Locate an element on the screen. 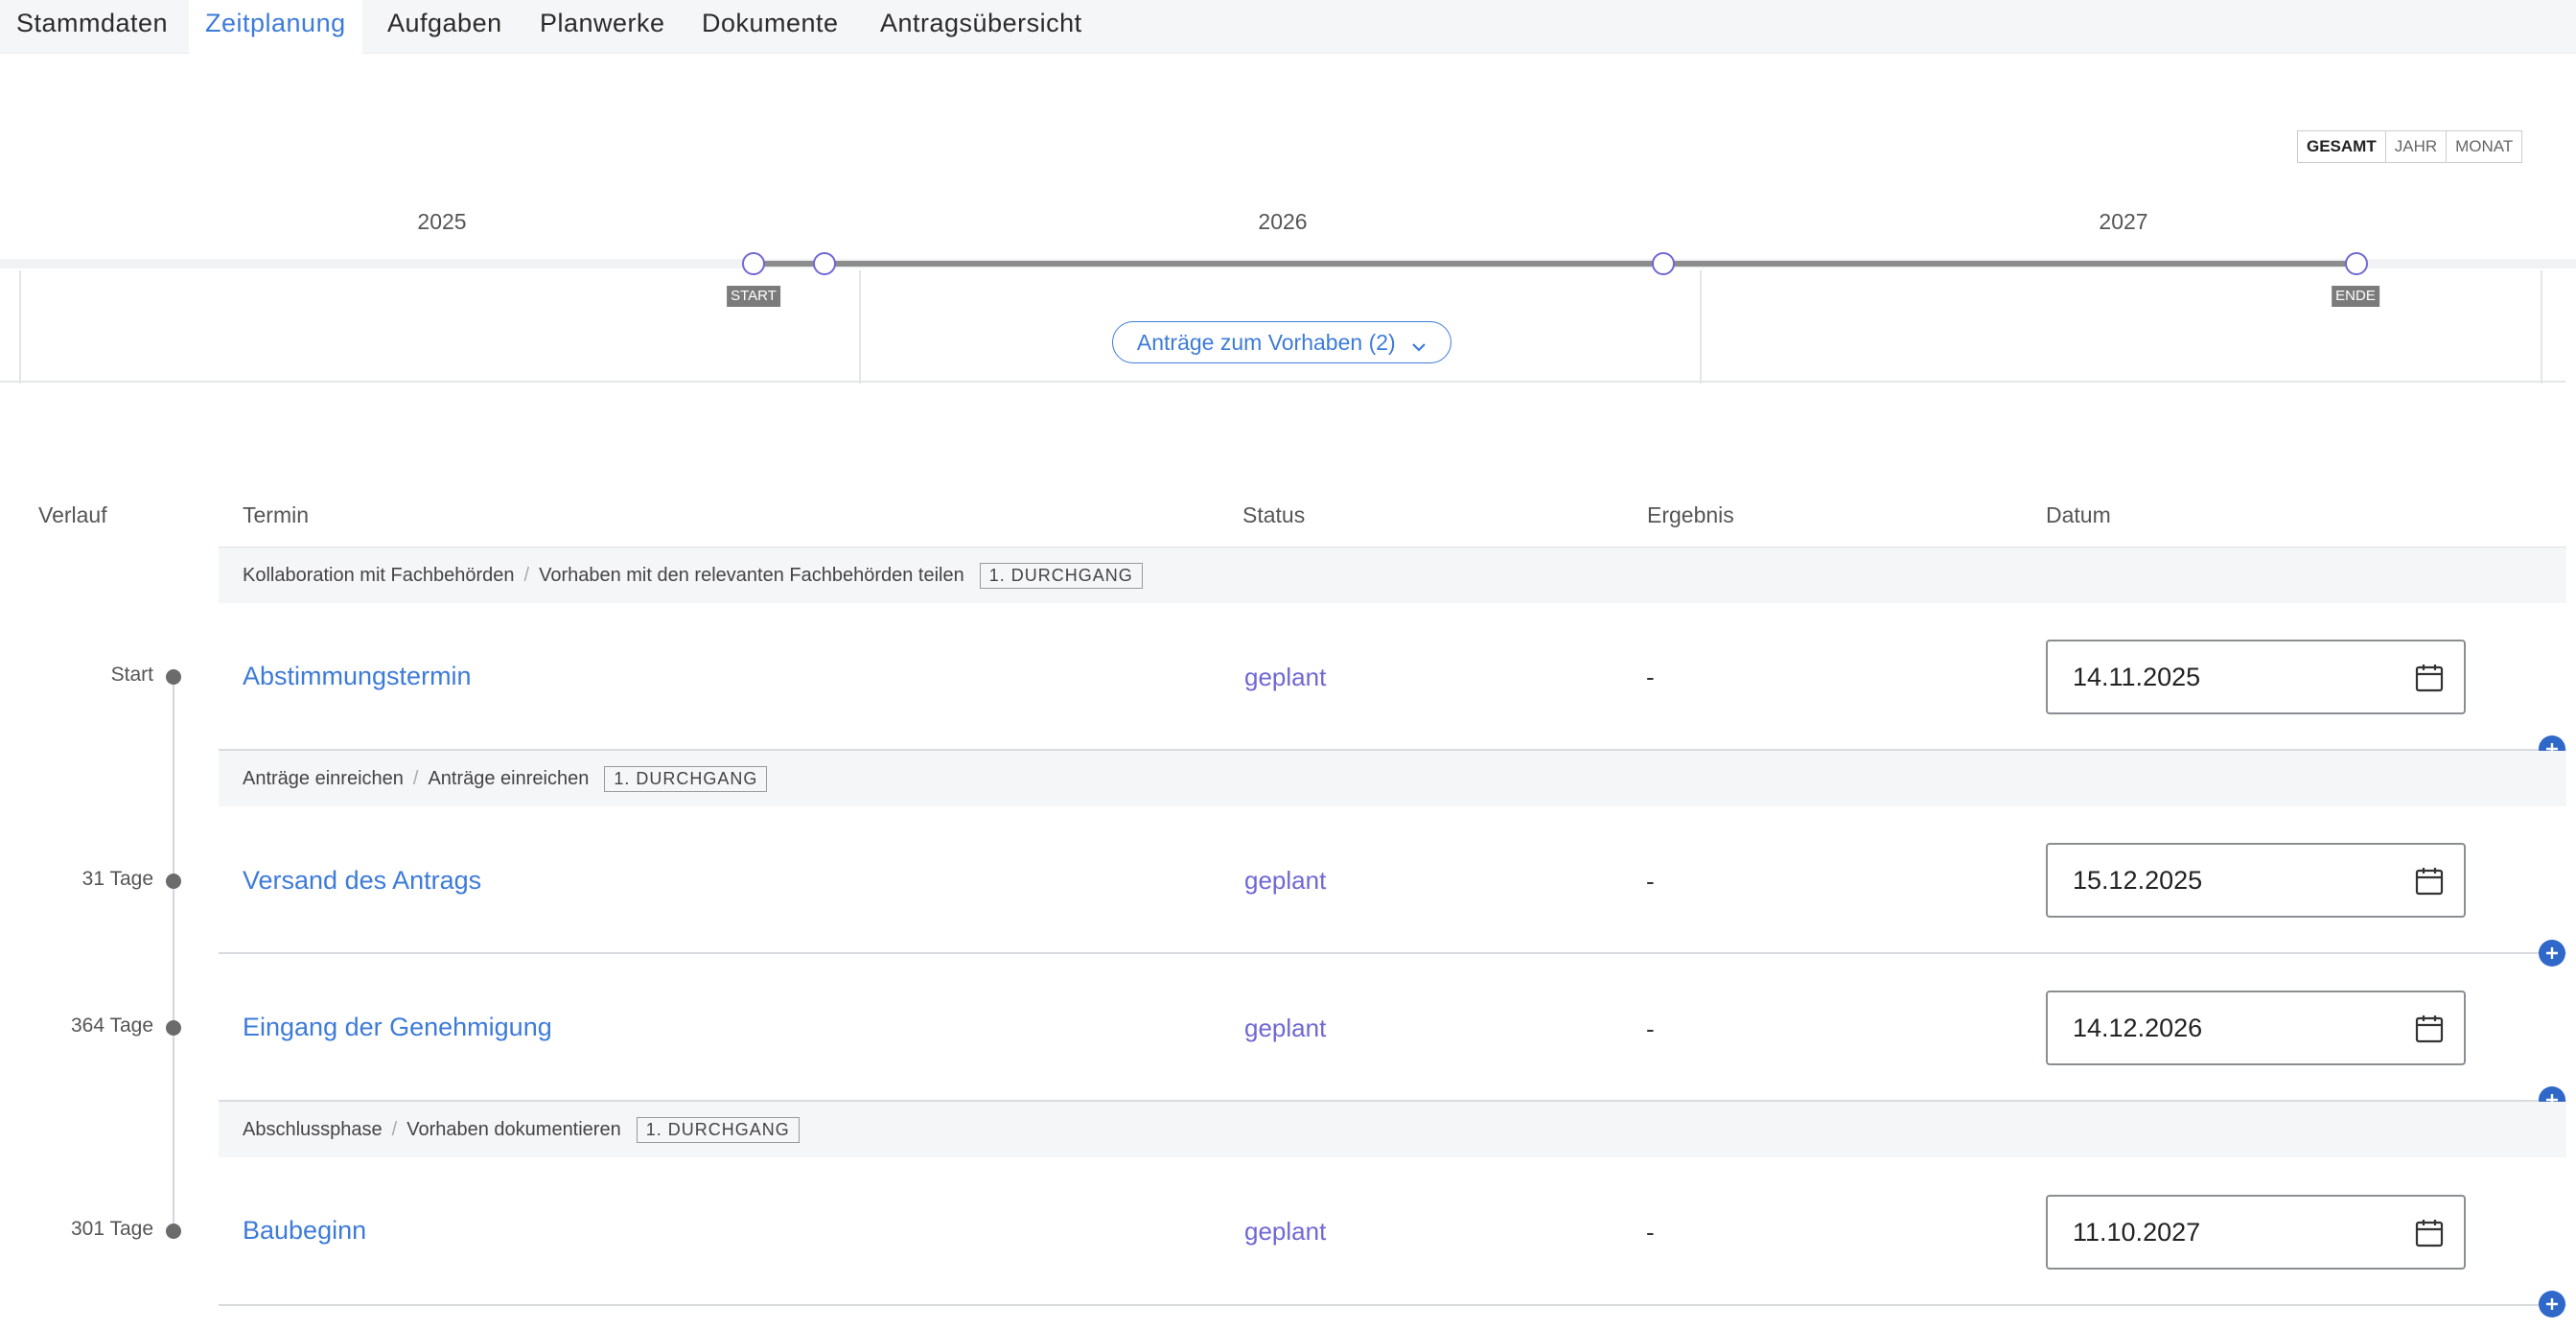  group-step: Anträge einreichen is located at coordinates (509, 778).